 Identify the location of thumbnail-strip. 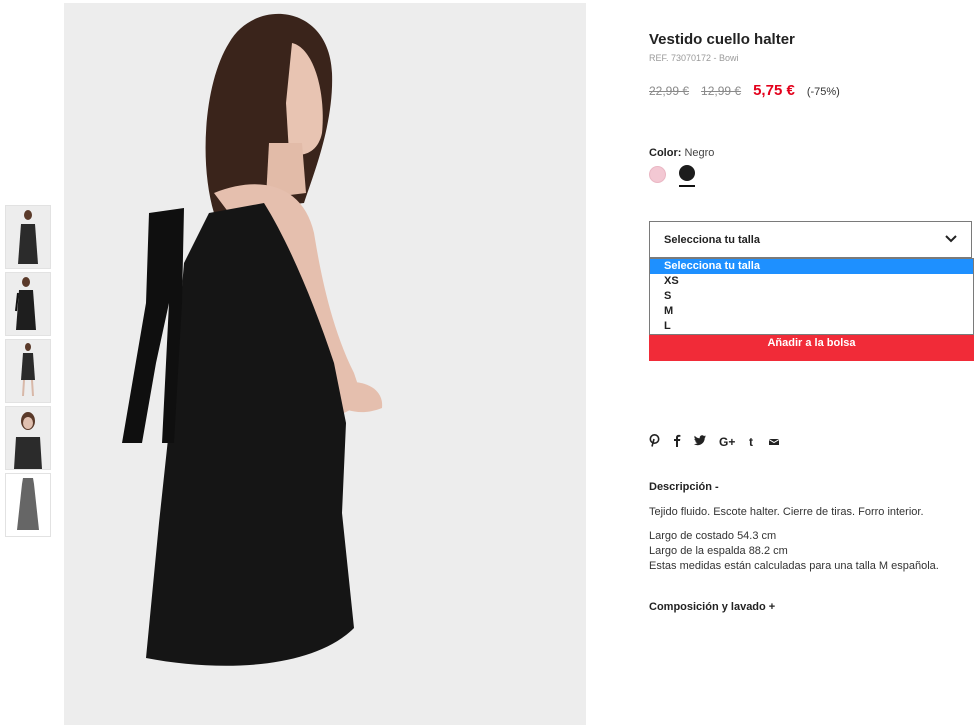
(28, 372).